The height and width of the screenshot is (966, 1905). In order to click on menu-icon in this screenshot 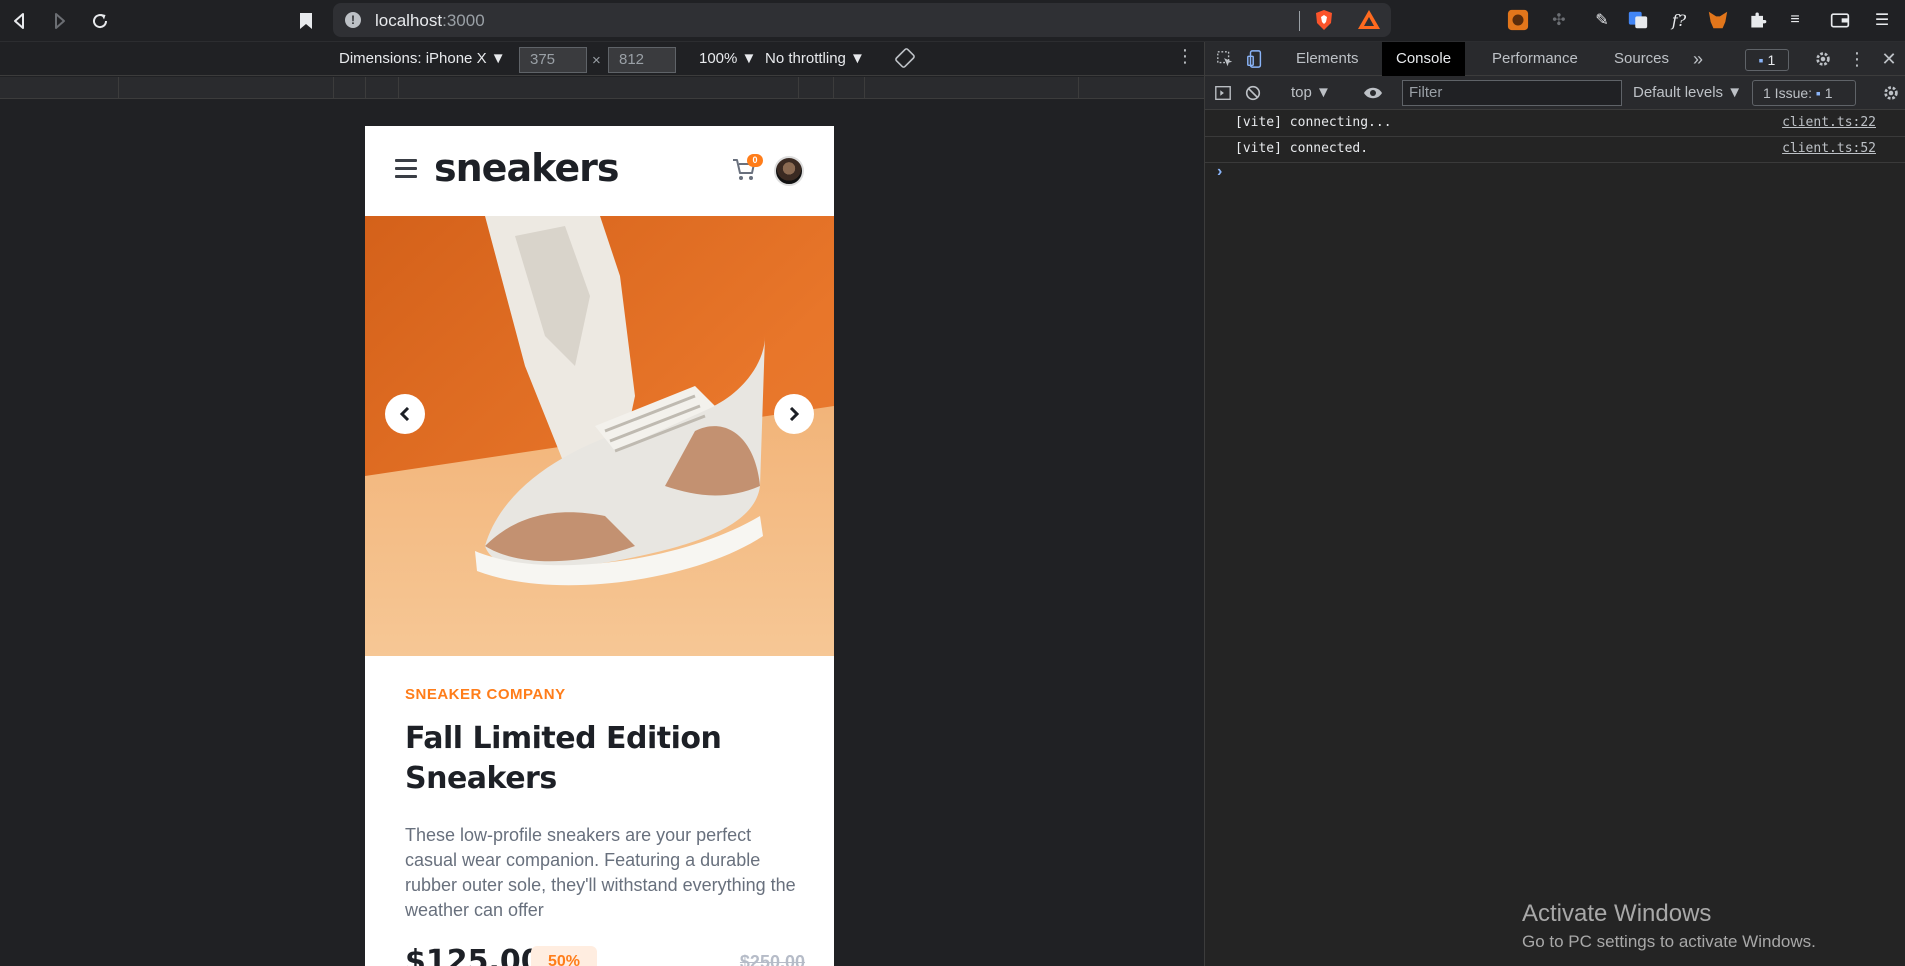, I will do `click(406, 169)`.